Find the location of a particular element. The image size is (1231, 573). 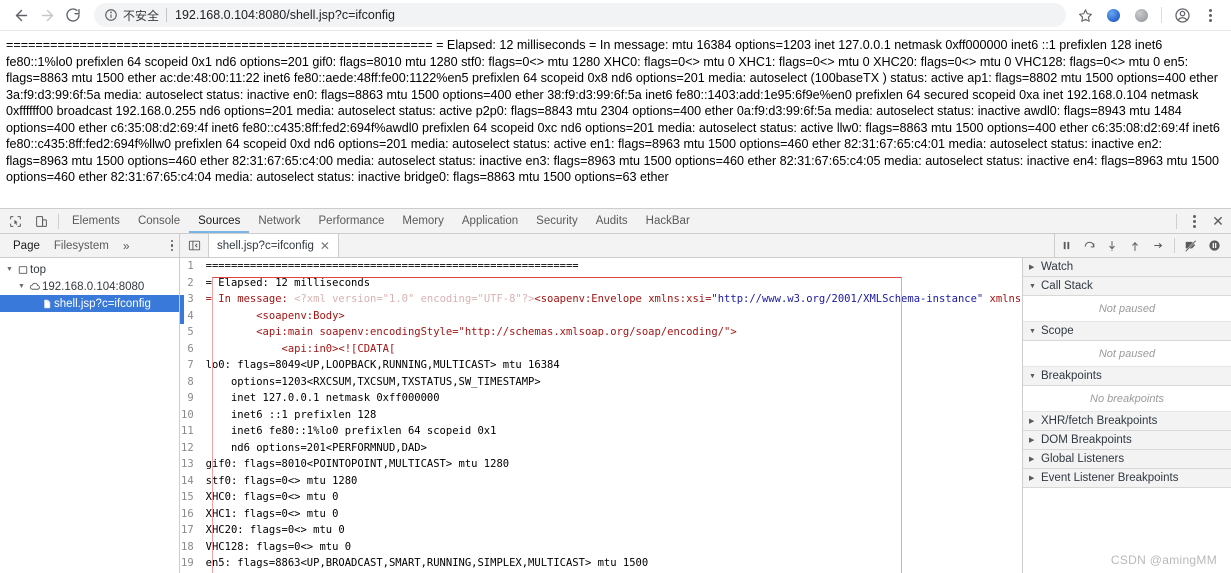

subtabs-overflow-icon: » is located at coordinates (126, 246).